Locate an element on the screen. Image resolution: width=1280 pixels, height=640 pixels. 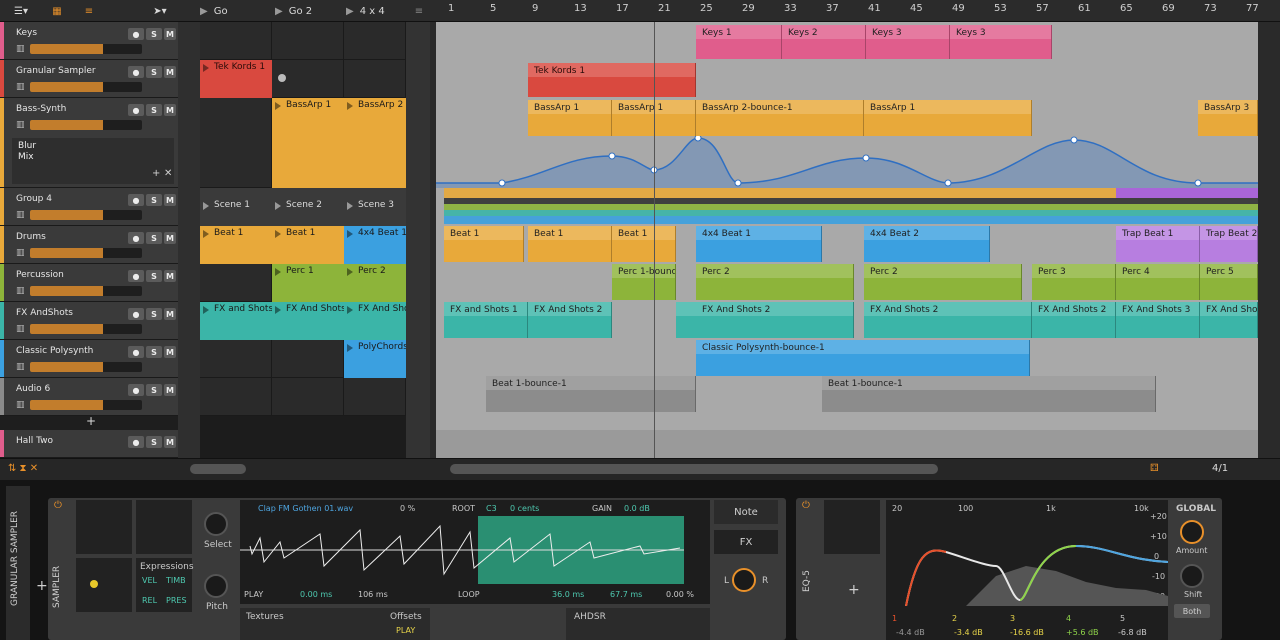
arranger-clip-bassarp-1c: BassArp 1 is located at coordinates (948, 118).